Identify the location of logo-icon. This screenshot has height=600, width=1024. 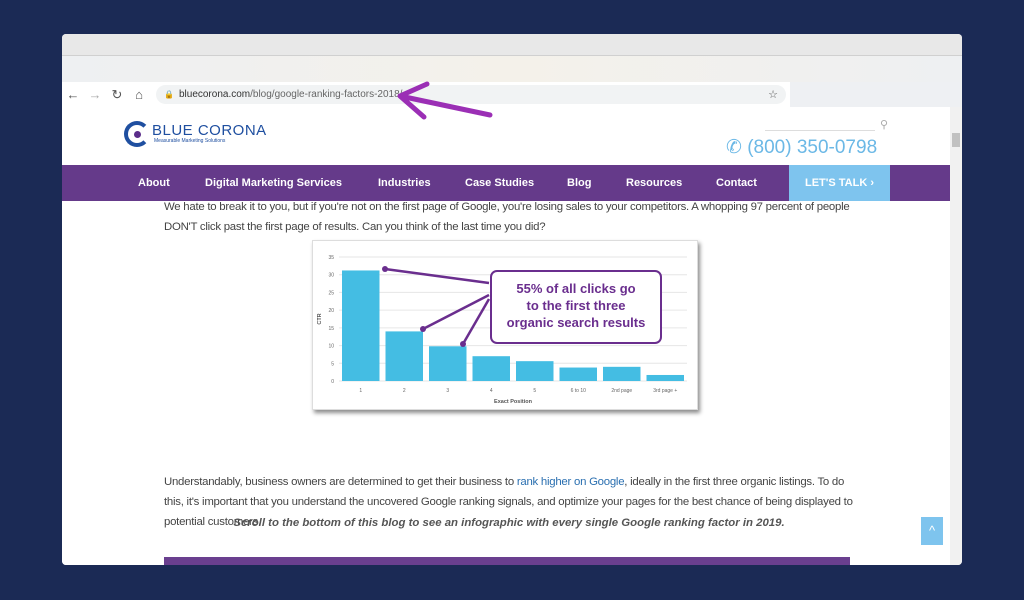
(137, 134).